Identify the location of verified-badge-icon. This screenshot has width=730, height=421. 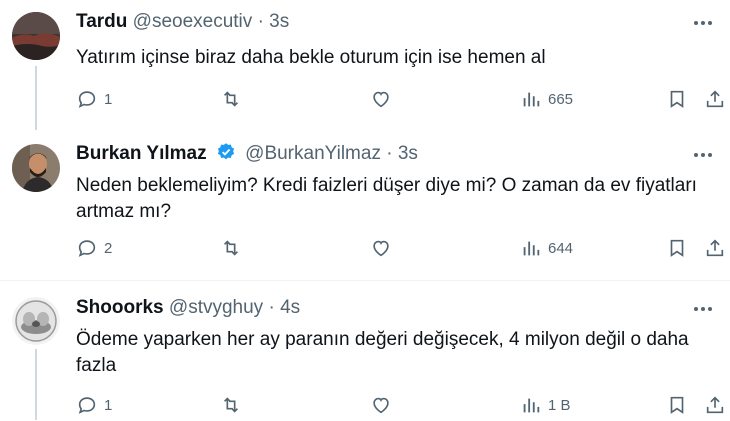
(226, 155).